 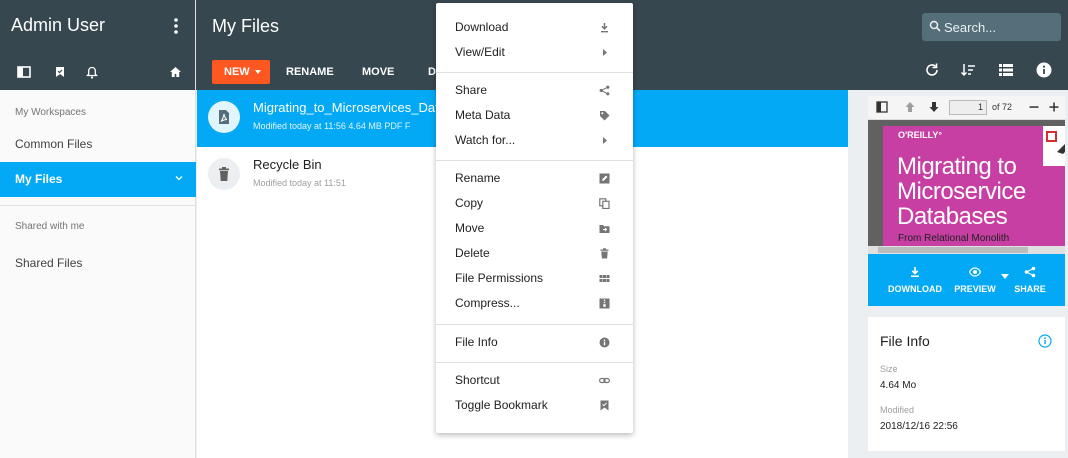 What do you see at coordinates (1054, 146) in the screenshot?
I see `cover-badge` at bounding box center [1054, 146].